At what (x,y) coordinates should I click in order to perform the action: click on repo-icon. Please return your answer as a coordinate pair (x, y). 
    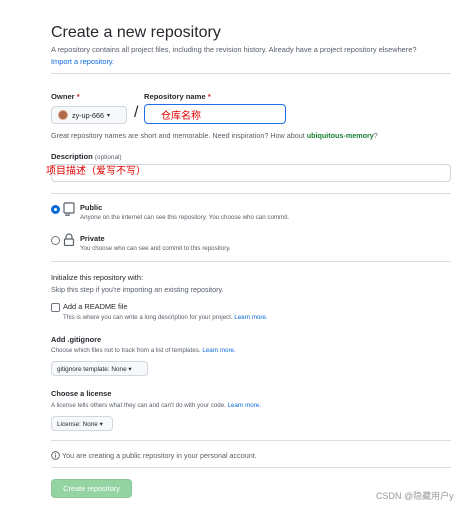
    Looking at the image, I should click on (69, 209).